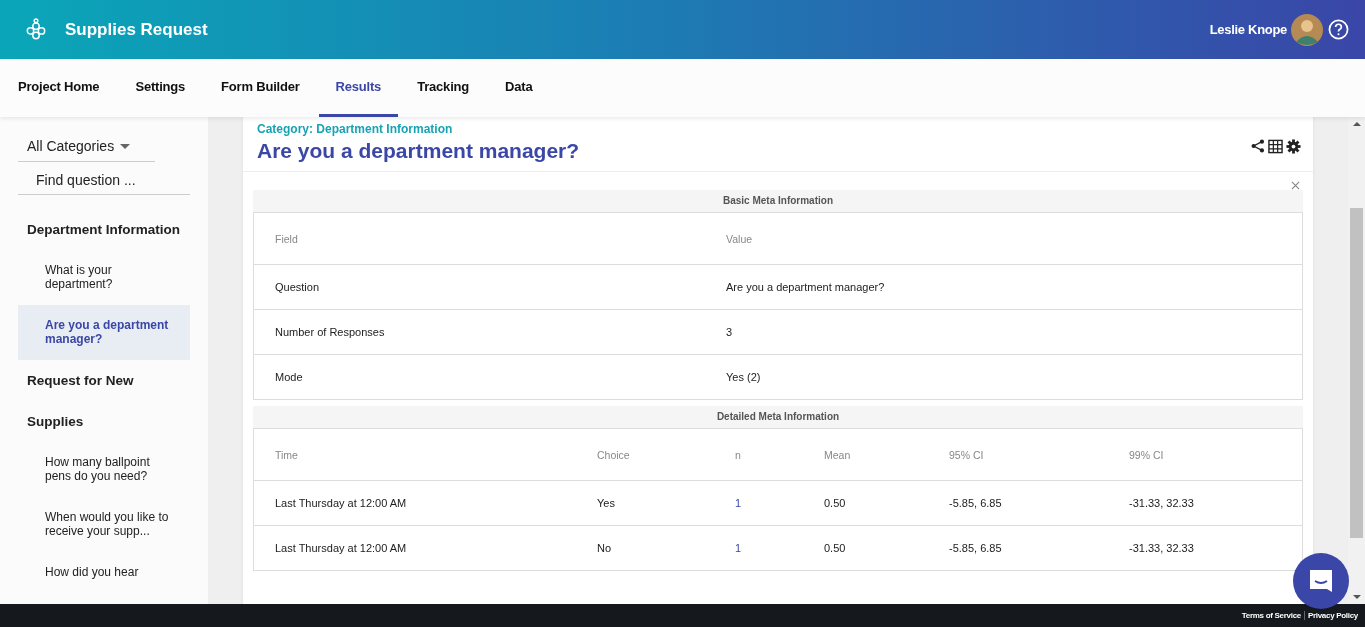 This screenshot has width=1365, height=627. Describe the element at coordinates (519, 88) in the screenshot. I see `nav-tab: Data` at that location.